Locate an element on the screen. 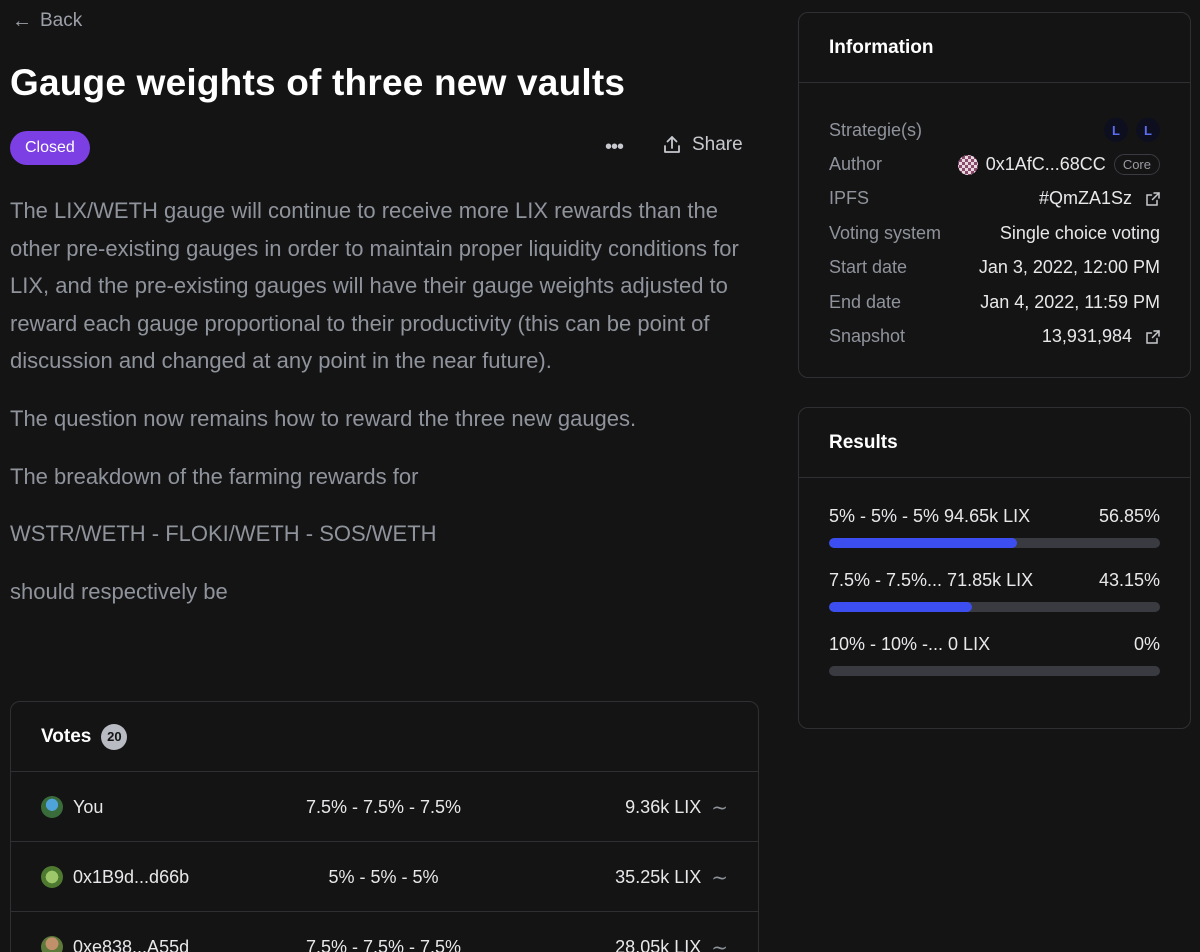  share-label: Share is located at coordinates (717, 144).